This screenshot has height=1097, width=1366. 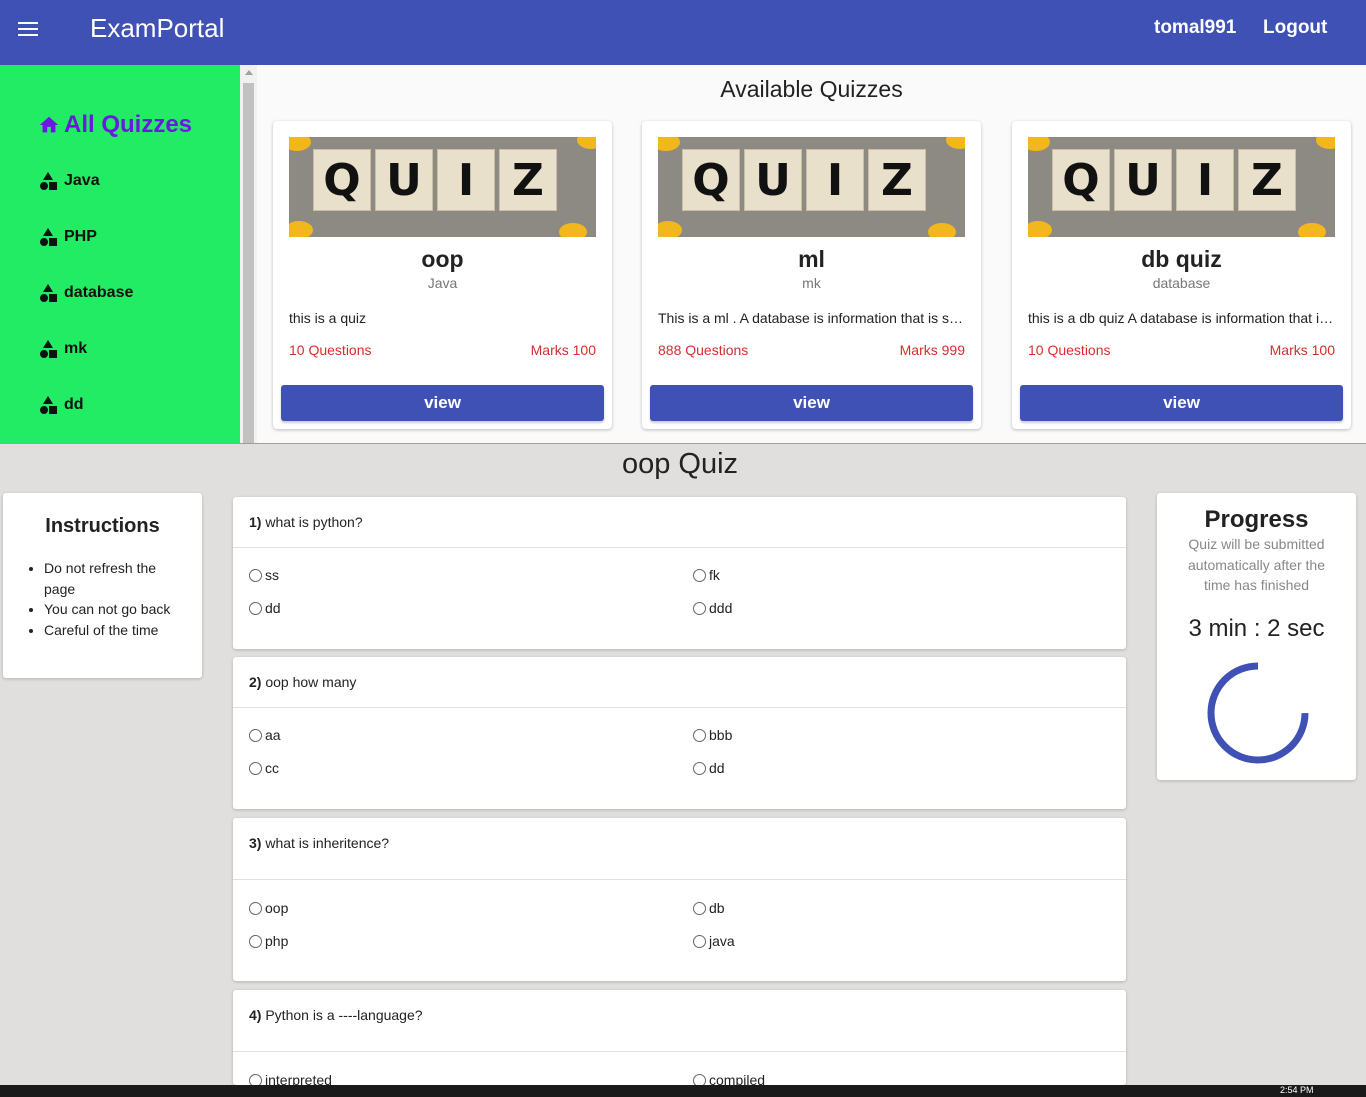 I want to click on sidebar-item-label: database, so click(x=99, y=292).